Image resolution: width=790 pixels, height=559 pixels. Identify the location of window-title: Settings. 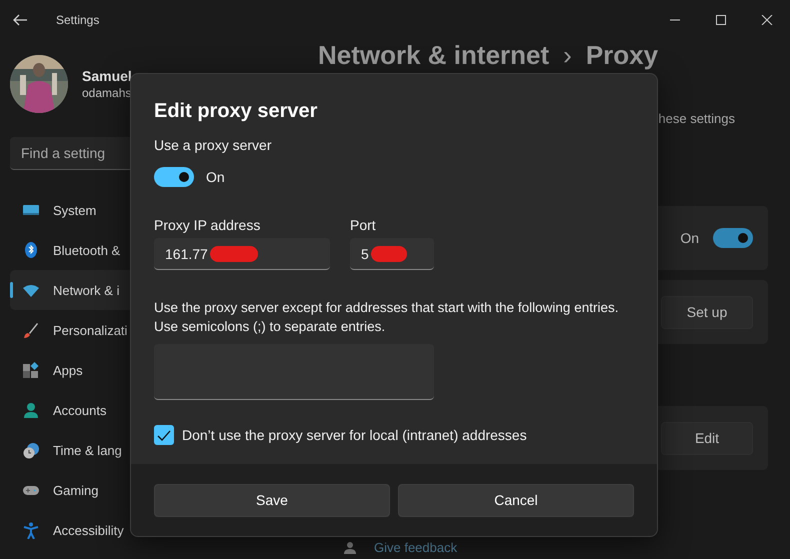
(78, 20).